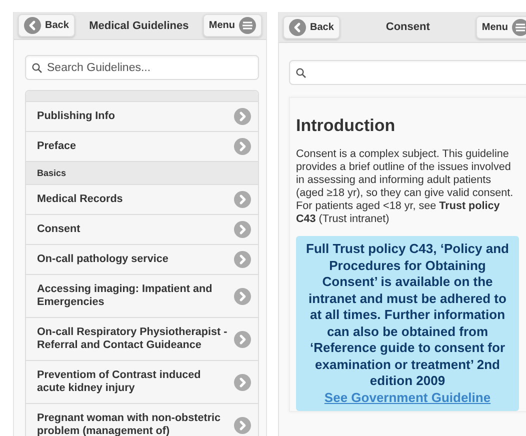 The image size is (526, 436). Describe the element at coordinates (408, 27) in the screenshot. I see `screen-title: Consent` at that location.